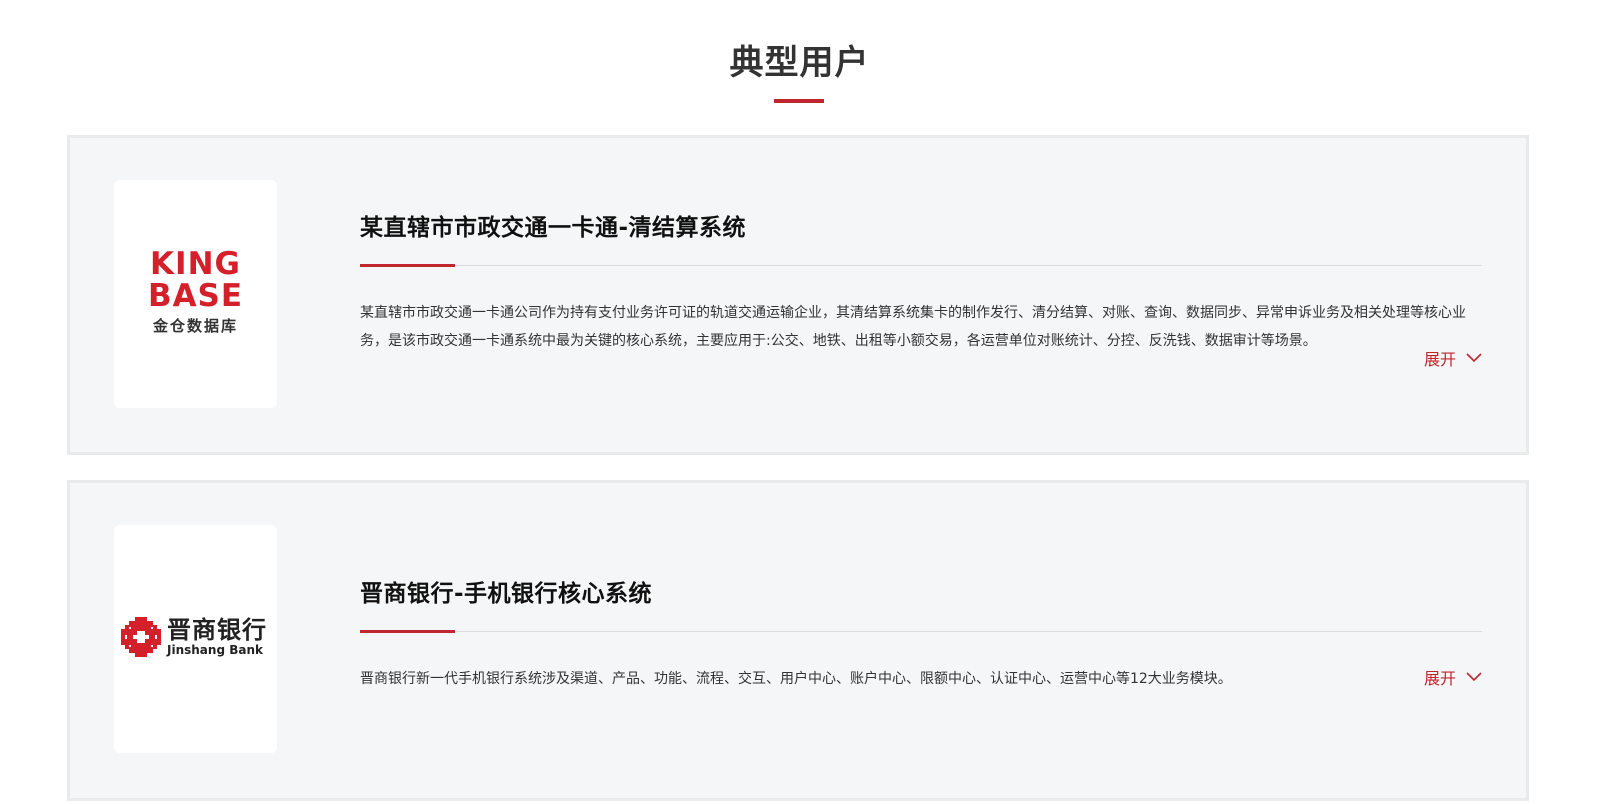 This screenshot has height=804, width=1599. I want to click on customer-logo-kingbase: KING BASE 金仓数据库, so click(195, 294).